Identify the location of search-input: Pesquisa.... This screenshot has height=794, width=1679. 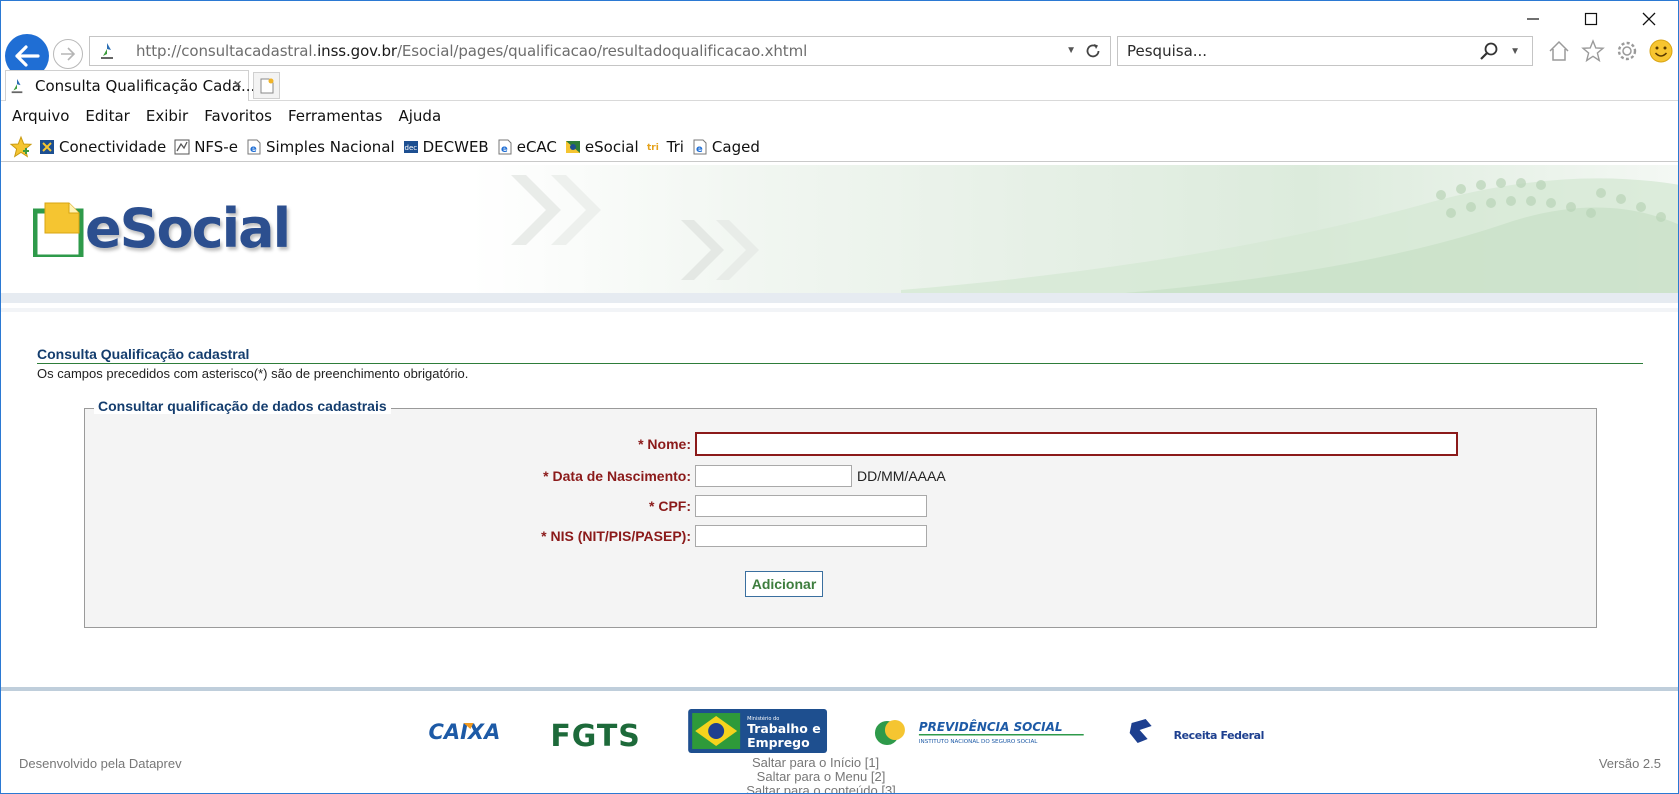
(1167, 51).